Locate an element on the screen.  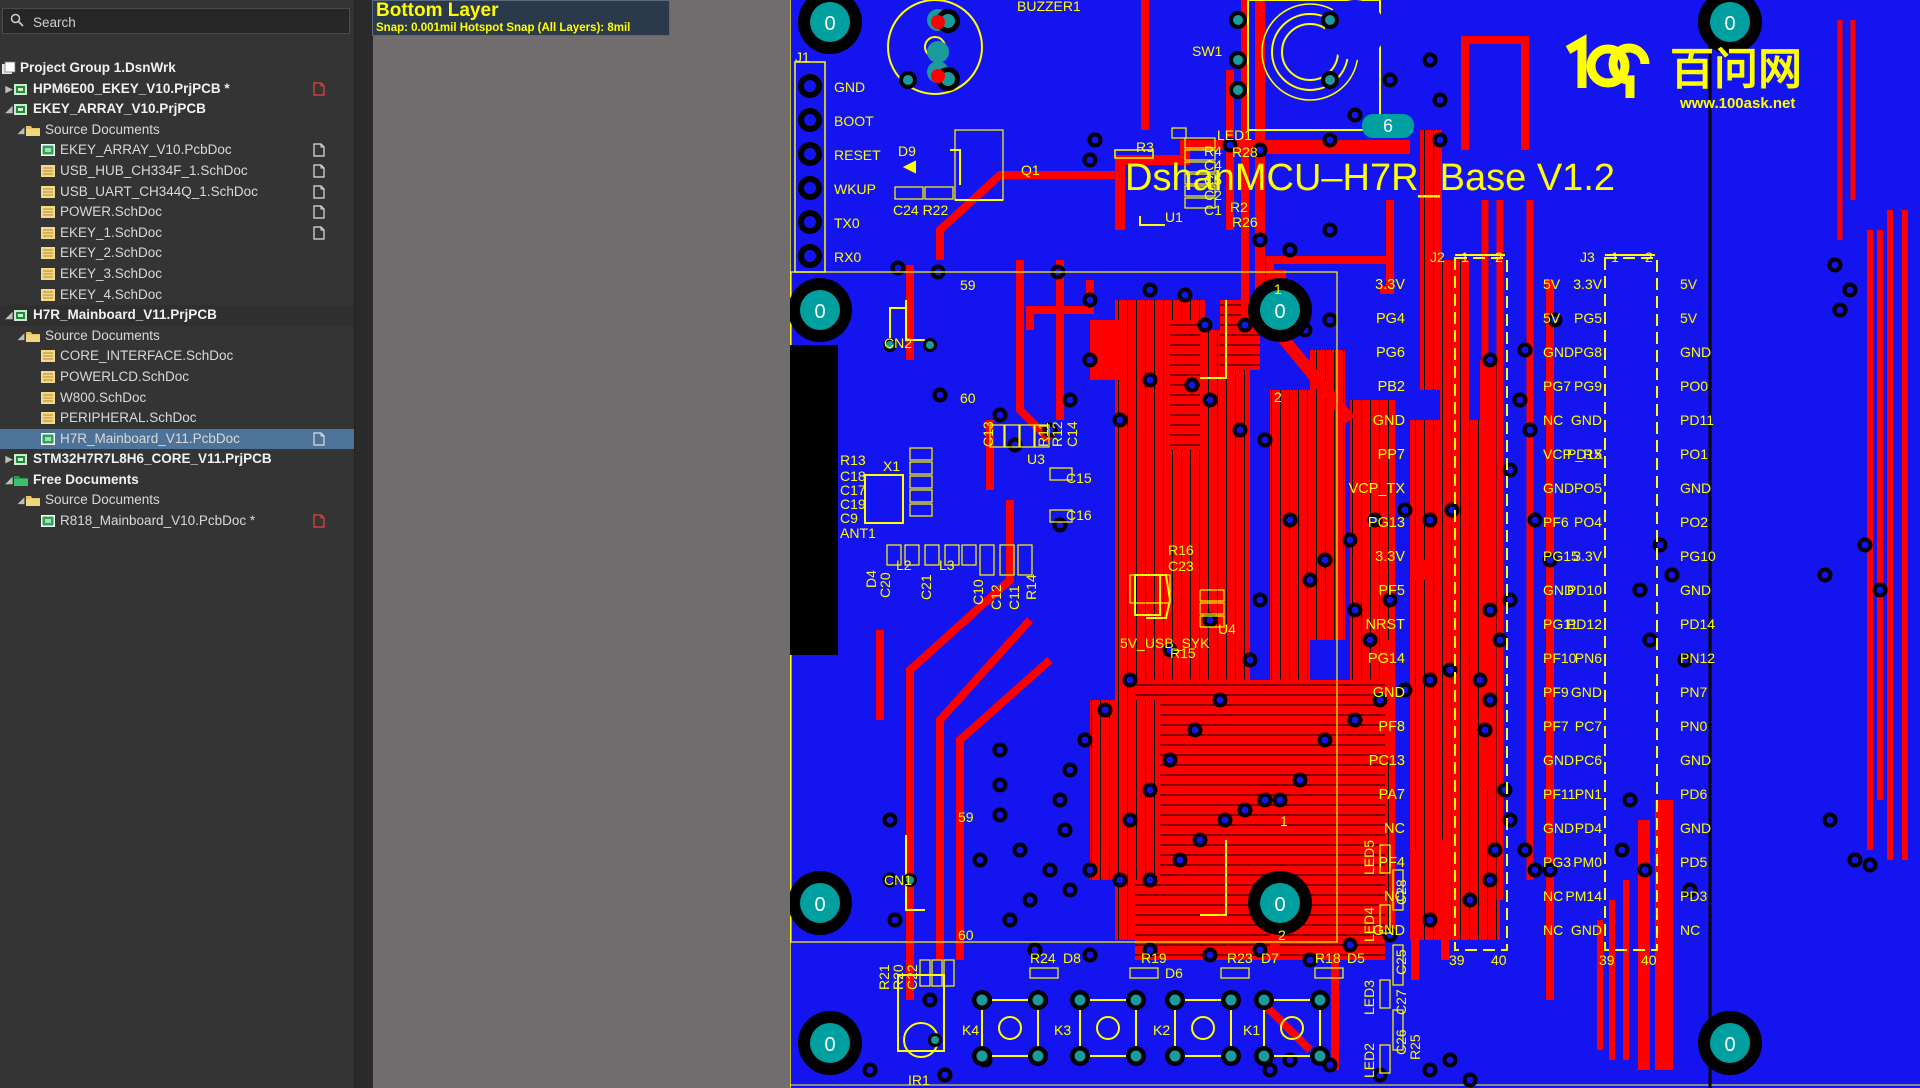
tree-item-label: W800.SchDoc is located at coordinates (103, 397).